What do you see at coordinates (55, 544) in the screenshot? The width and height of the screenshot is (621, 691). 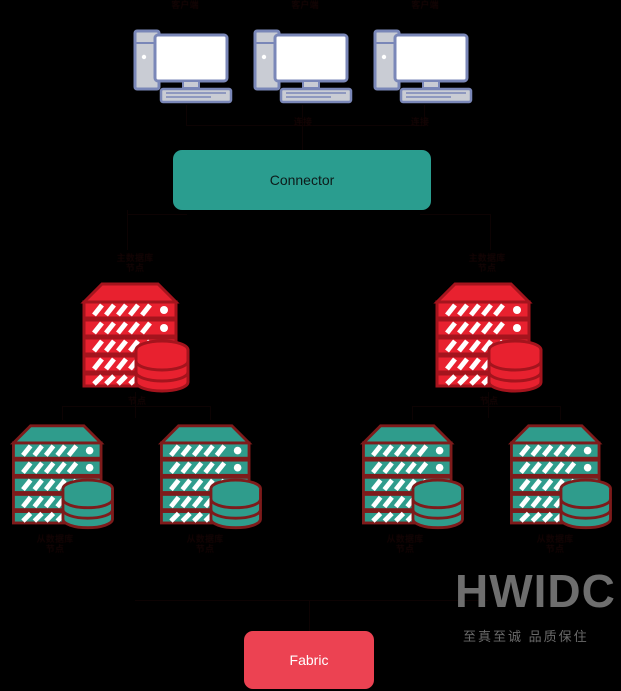 I see `replica-server-1-label: 从数据库 节点` at bounding box center [55, 544].